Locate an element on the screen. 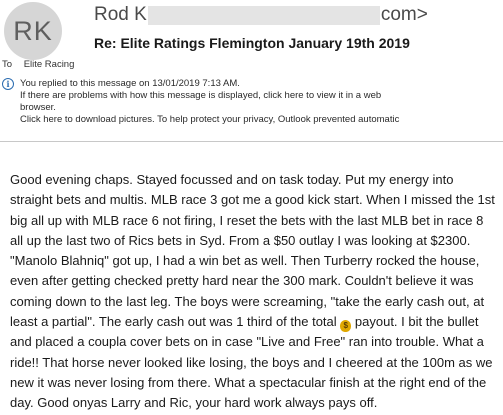 This screenshot has width=503, height=415. recipient-row: To Elite Racing is located at coordinates (38, 64).